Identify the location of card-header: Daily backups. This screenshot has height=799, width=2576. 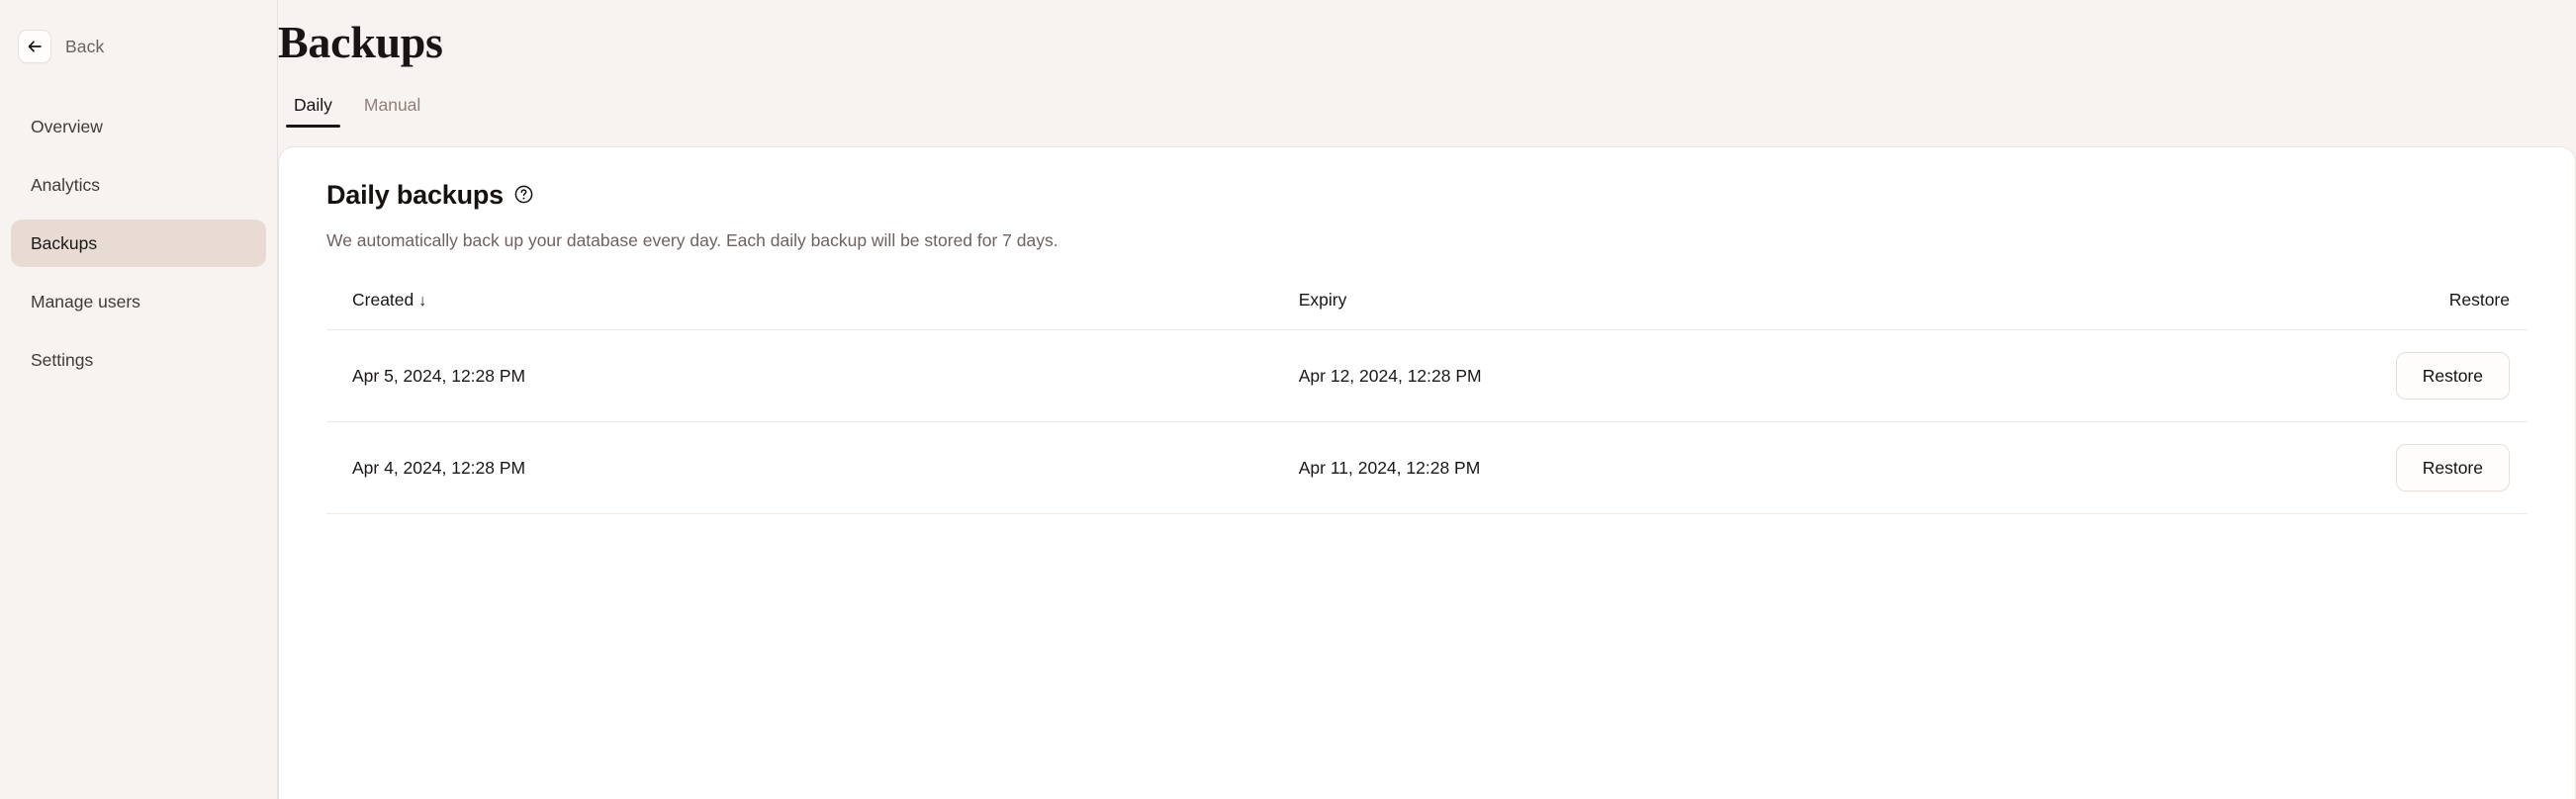
(1427, 179).